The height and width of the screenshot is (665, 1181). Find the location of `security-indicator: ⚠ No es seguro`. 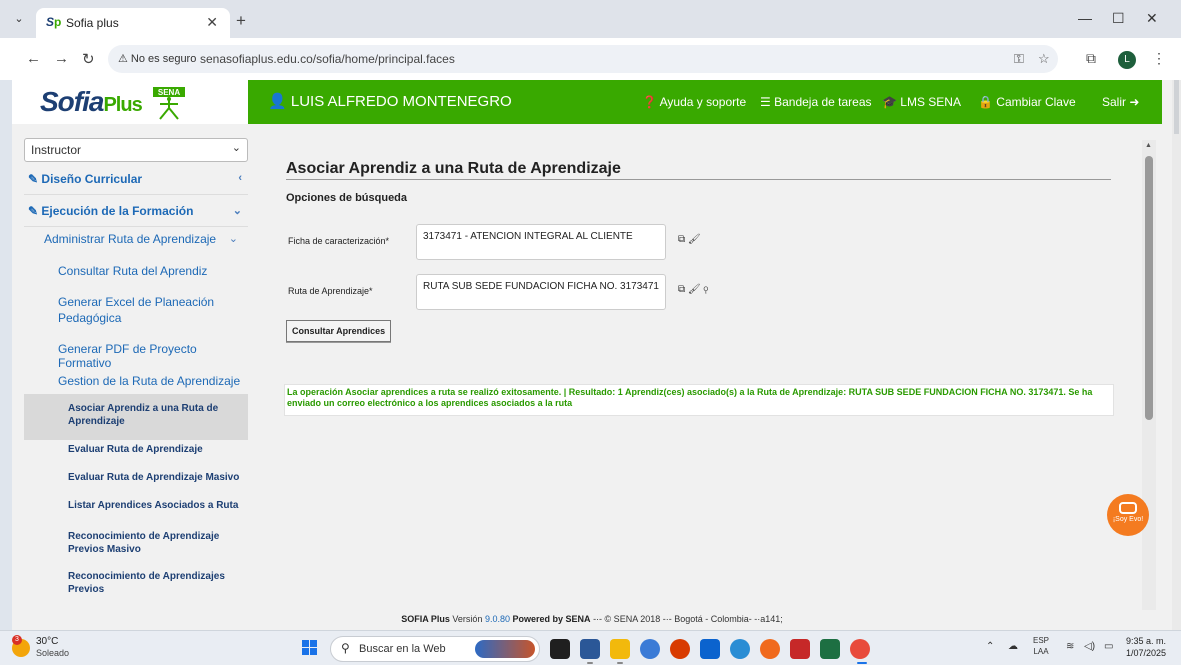

security-indicator: ⚠ No es seguro is located at coordinates (157, 58).